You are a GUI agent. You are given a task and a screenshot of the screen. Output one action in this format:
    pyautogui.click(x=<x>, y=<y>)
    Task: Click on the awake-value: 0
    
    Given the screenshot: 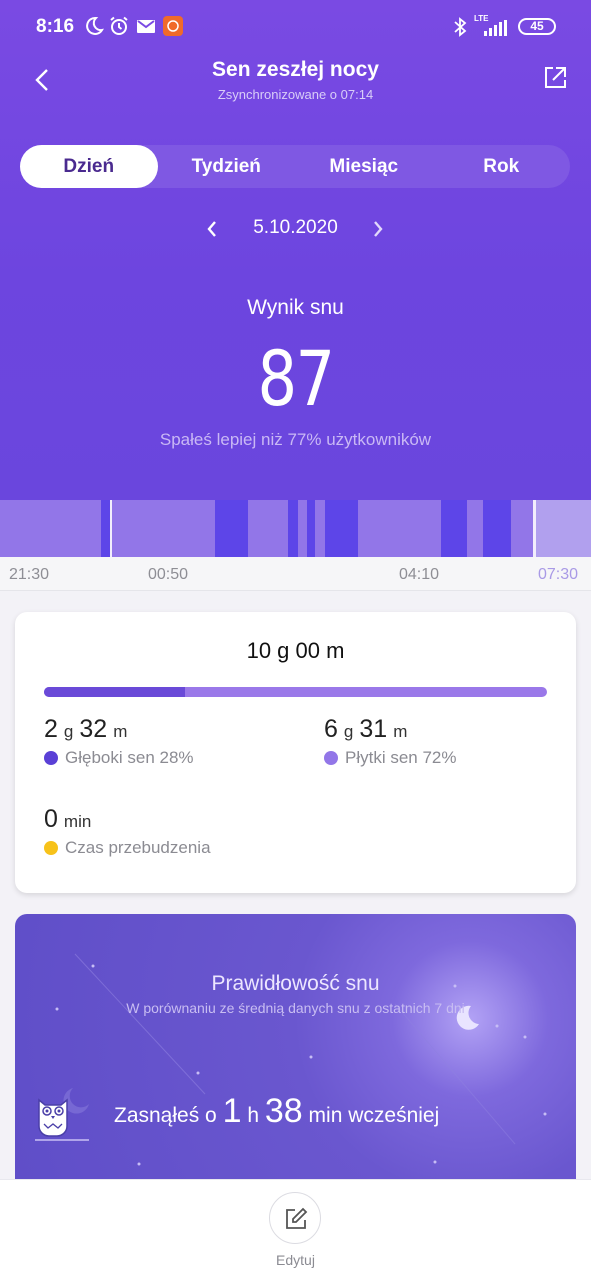 What is the action you would take?
    pyautogui.click(x=51, y=819)
    